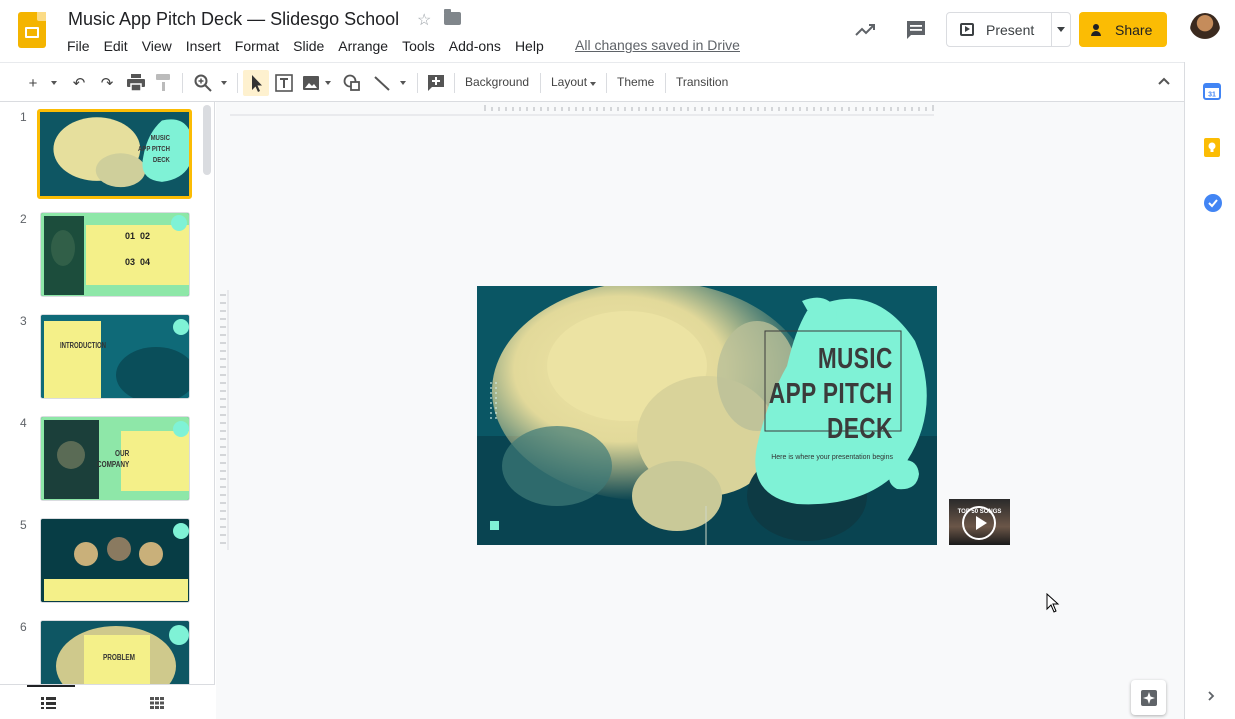  Describe the element at coordinates (403, 83) in the screenshot. I see `line-dropdown-icon` at that location.